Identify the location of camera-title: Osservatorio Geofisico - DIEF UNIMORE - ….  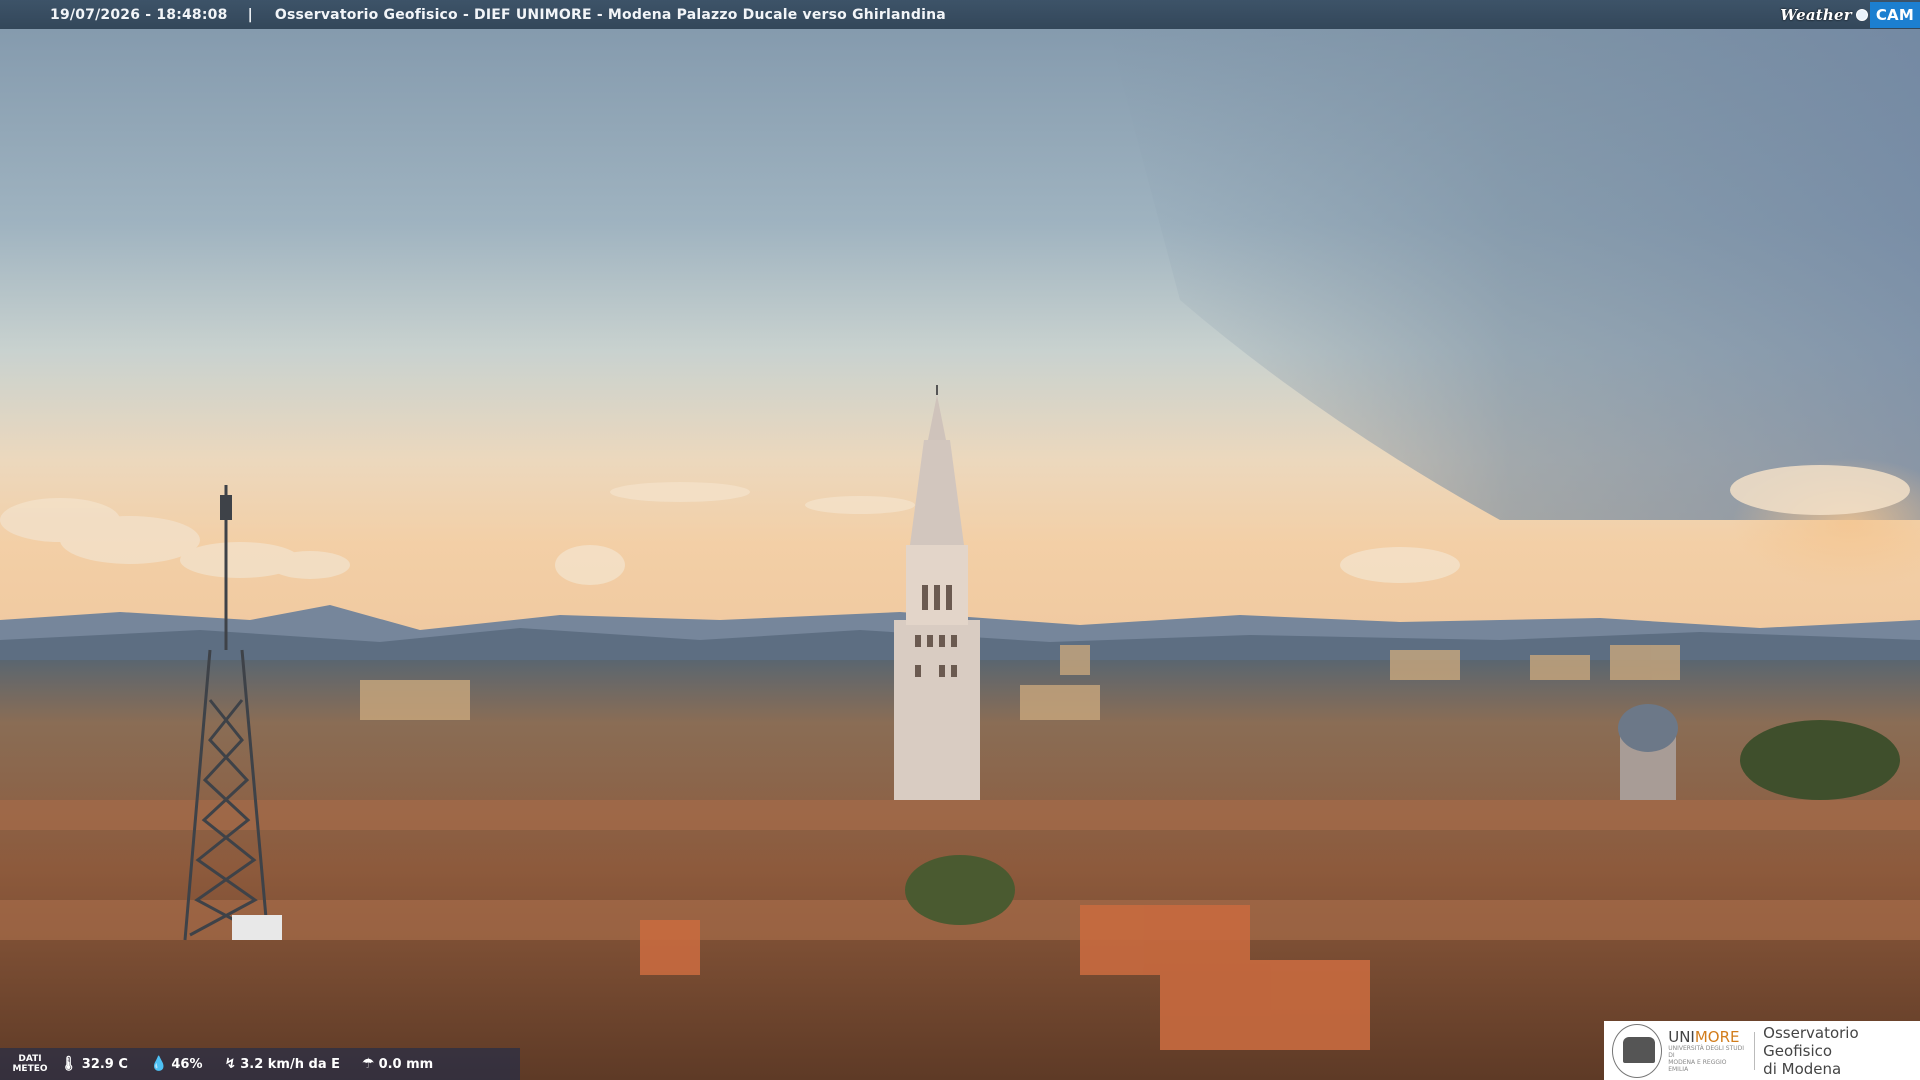
(610, 14).